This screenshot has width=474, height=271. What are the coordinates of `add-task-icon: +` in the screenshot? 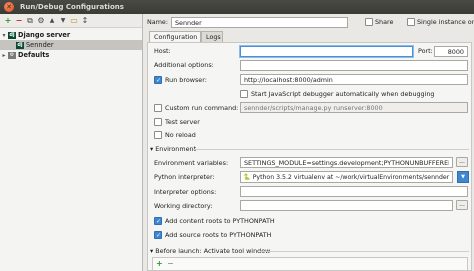 It's located at (159, 263).